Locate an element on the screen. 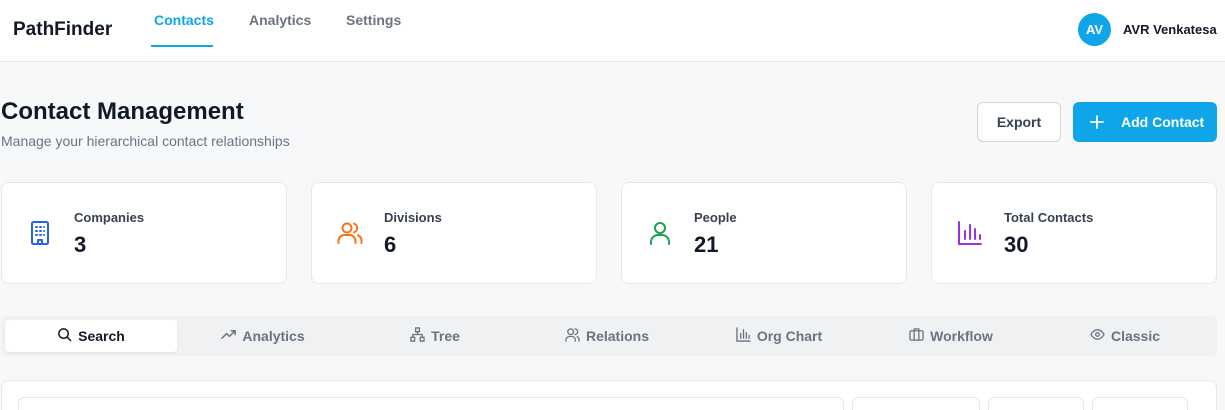  stat-label: Divisions is located at coordinates (413, 217).